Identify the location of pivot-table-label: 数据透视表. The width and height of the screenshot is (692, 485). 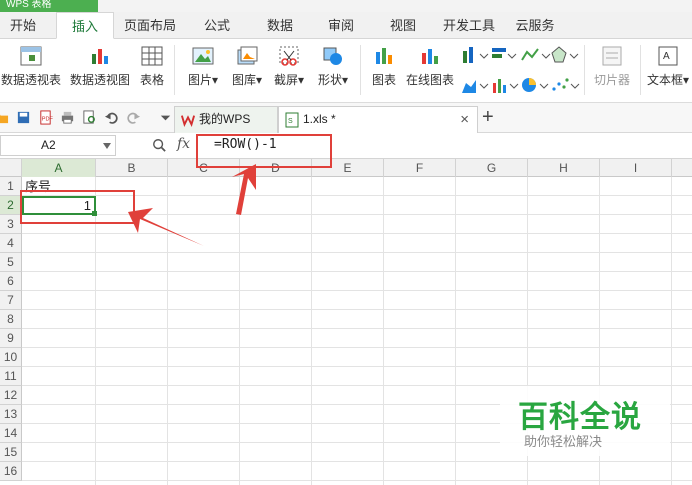
(30, 80).